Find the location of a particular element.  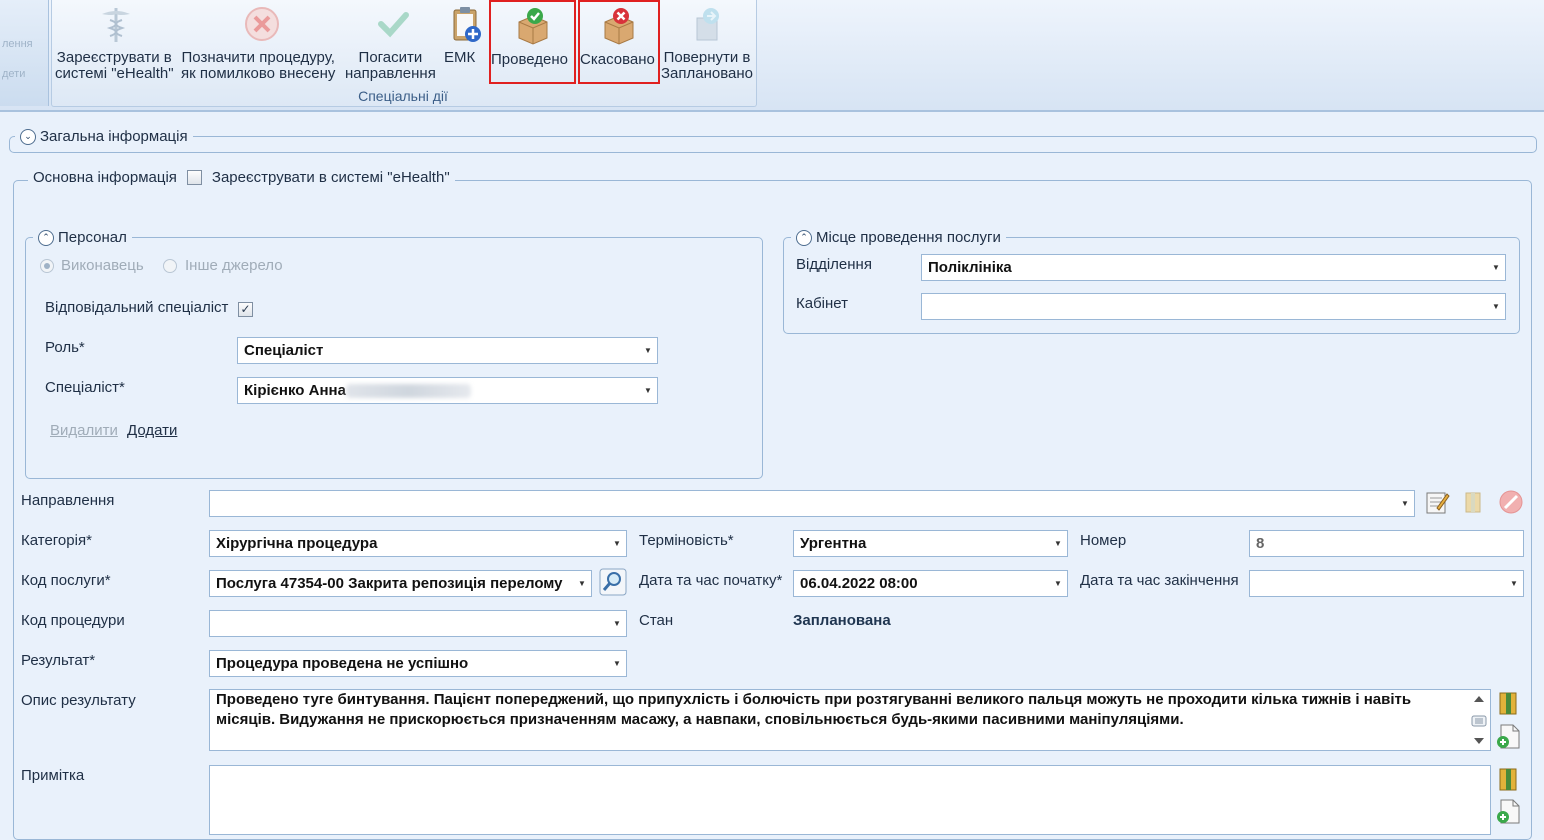

ribbon-left-group: лення дети is located at coordinates (24, 53).